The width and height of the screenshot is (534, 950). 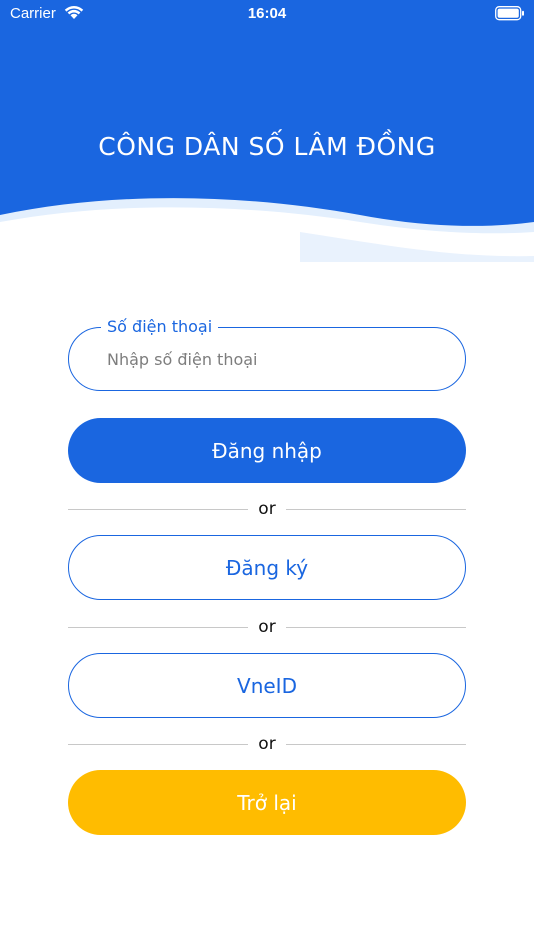 What do you see at coordinates (272, 359) in the screenshot?
I see `phone-input` at bounding box center [272, 359].